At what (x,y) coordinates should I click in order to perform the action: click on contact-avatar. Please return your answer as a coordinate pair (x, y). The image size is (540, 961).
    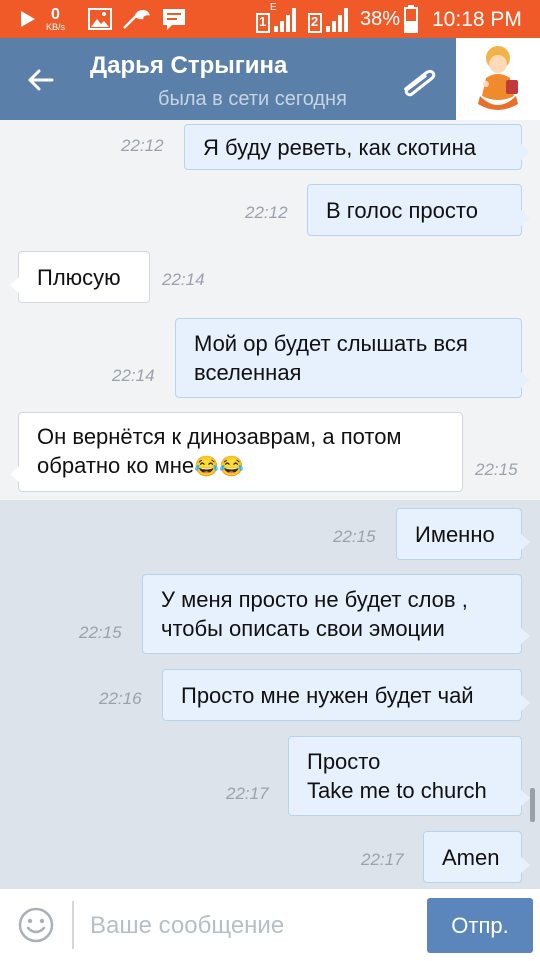
    Looking at the image, I should click on (498, 79).